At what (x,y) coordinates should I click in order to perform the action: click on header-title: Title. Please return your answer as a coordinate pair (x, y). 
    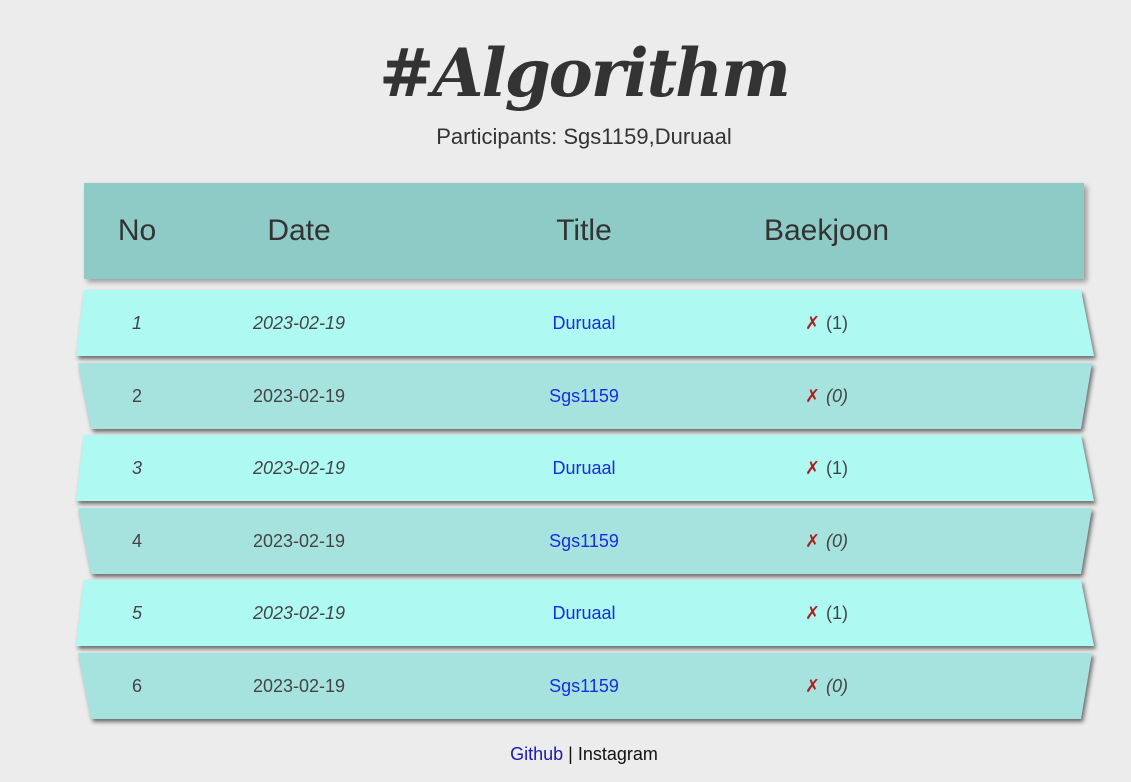
    Looking at the image, I should click on (584, 230).